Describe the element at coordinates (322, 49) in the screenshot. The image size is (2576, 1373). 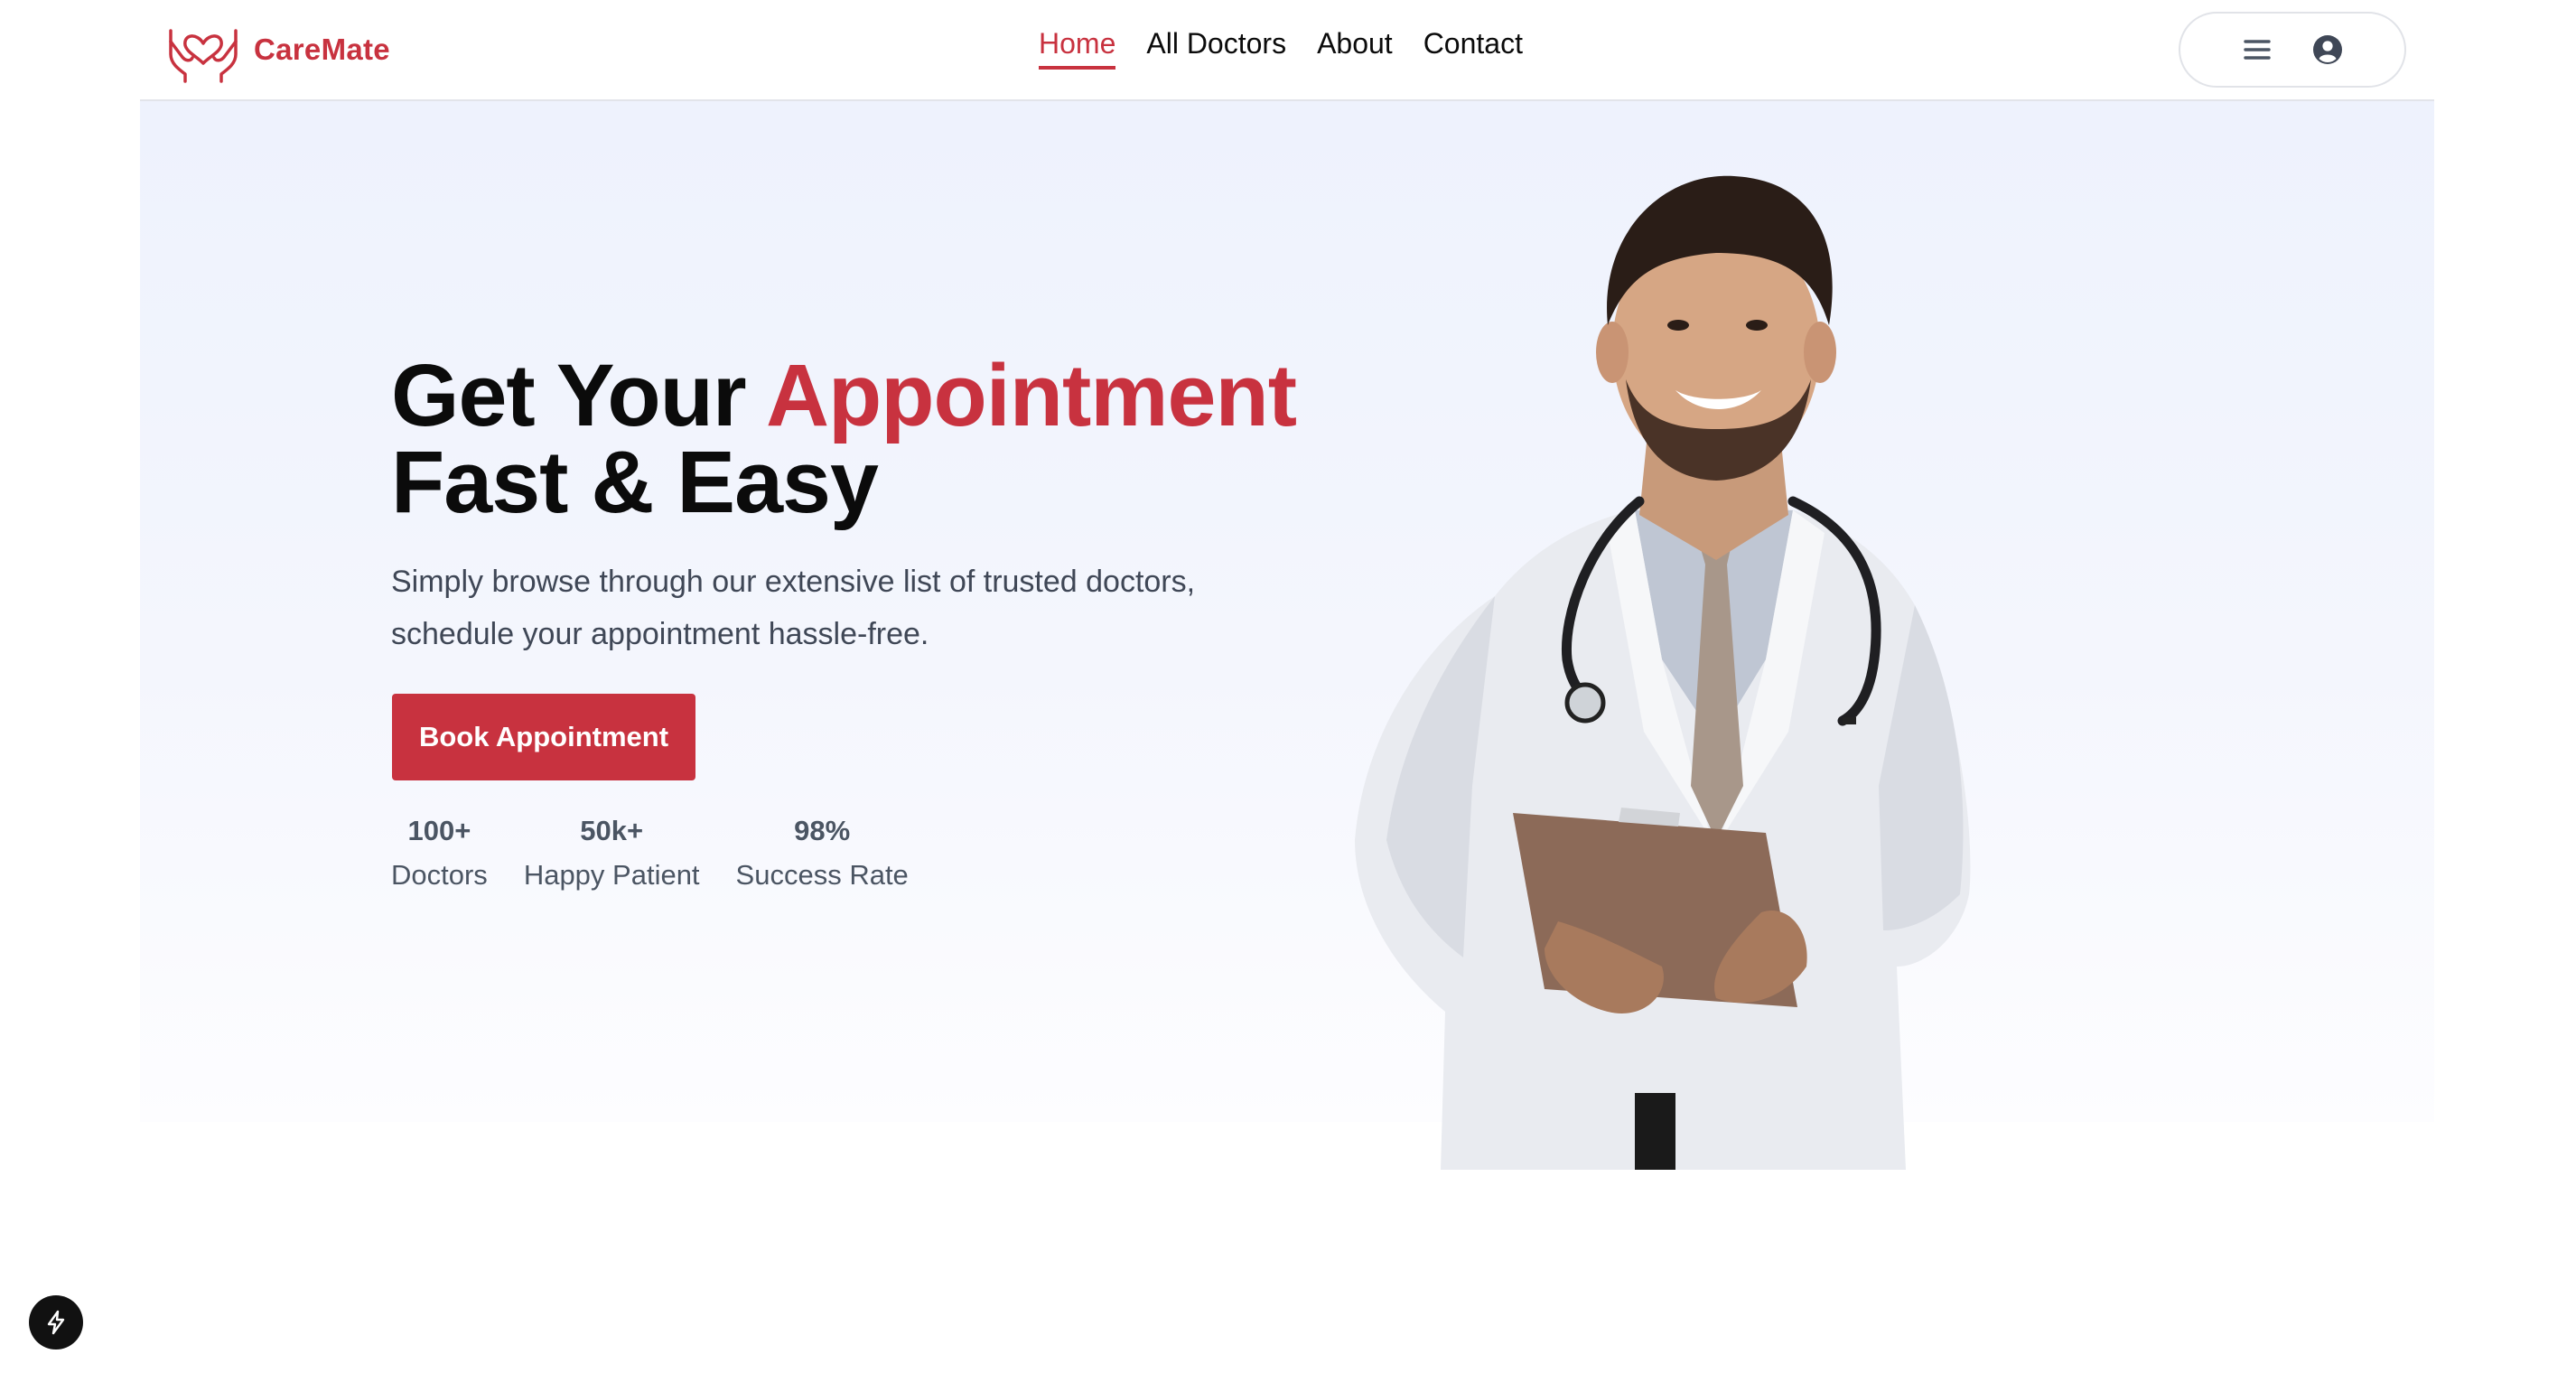
I see `brand-name: CareMate` at that location.